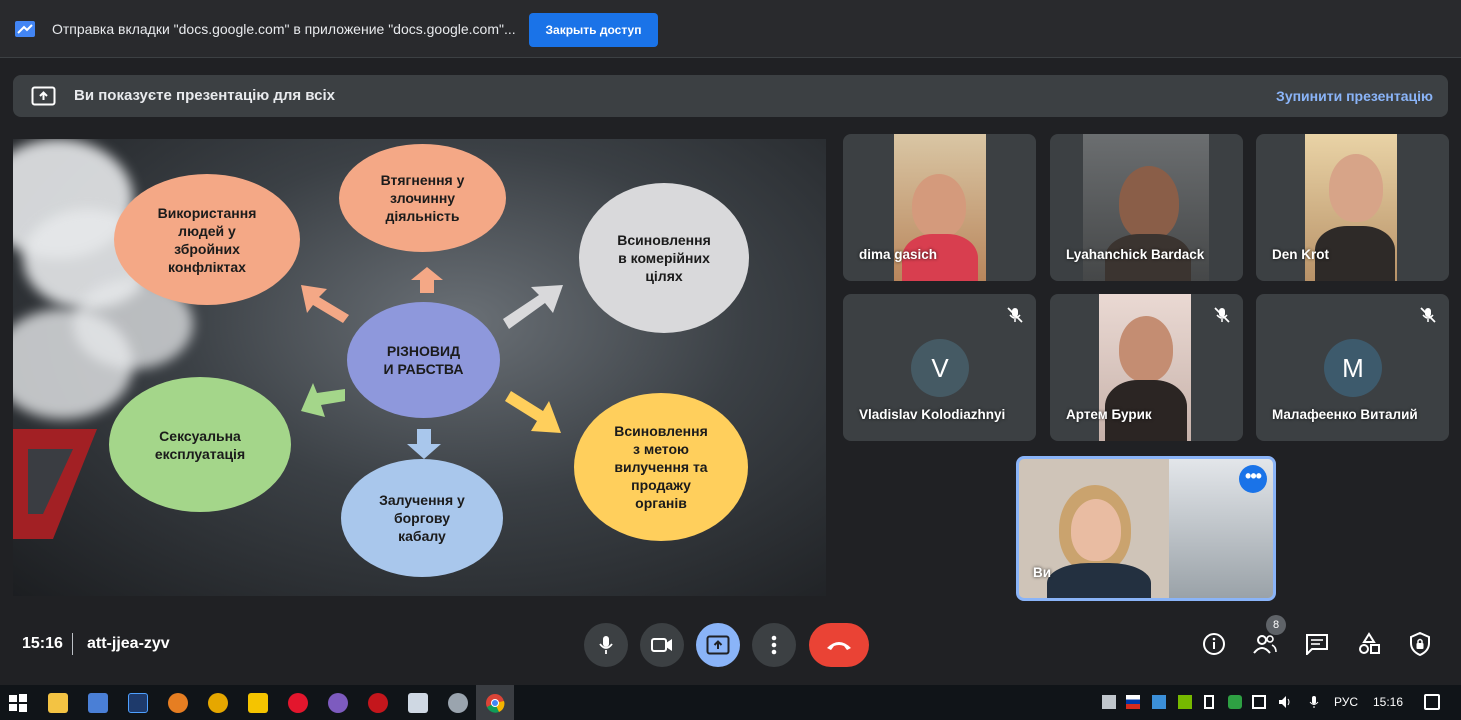 The image size is (1461, 720). I want to click on meeting-code: att-jjea-zyv, so click(128, 643).